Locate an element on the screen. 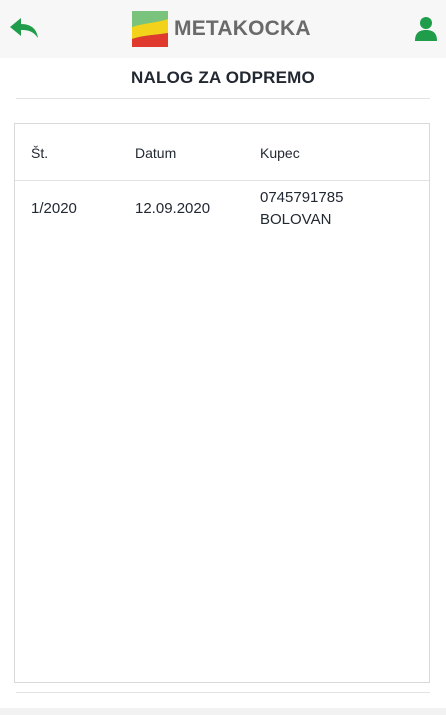  user-button is located at coordinates (426, 29).